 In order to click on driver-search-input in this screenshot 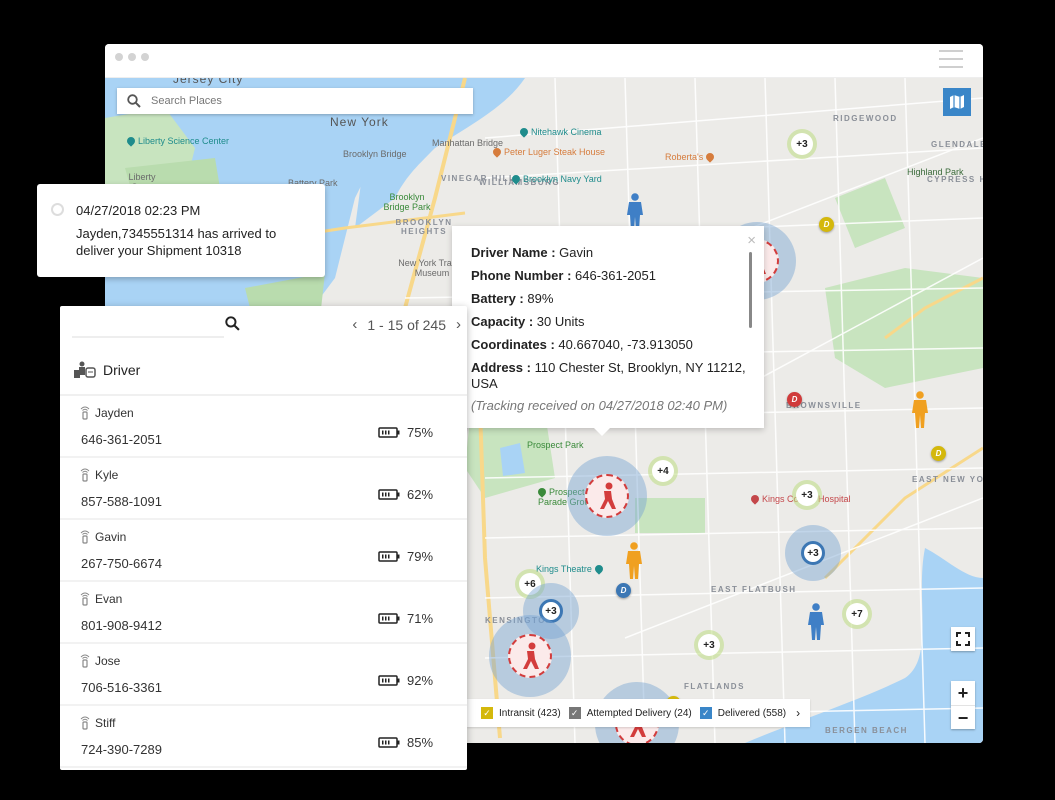, I will do `click(148, 325)`.